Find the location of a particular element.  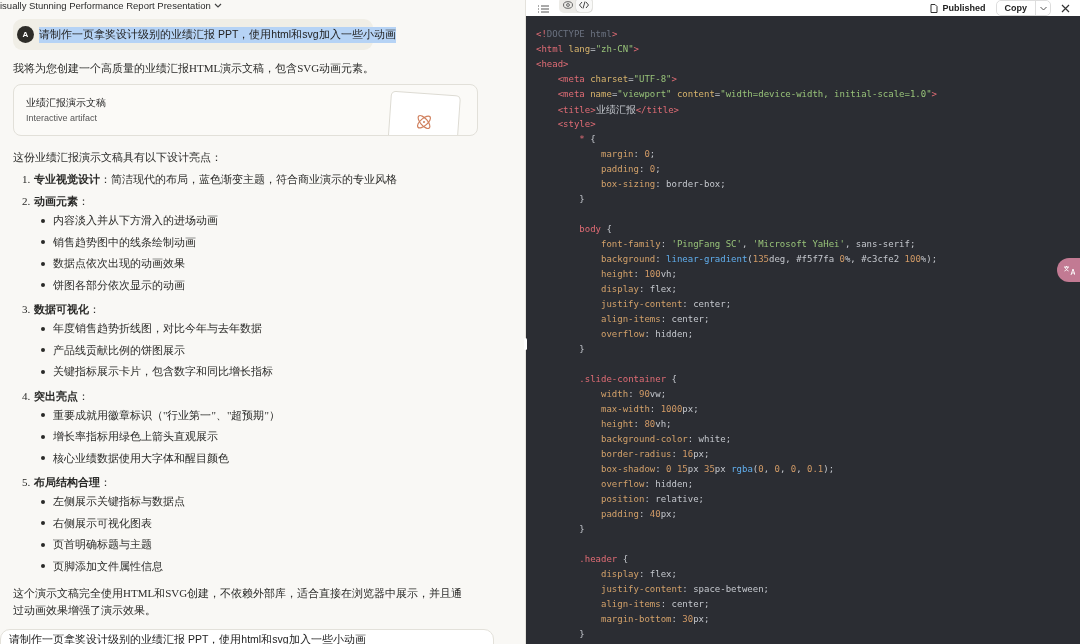

published-status: Published is located at coordinates (964, 8).